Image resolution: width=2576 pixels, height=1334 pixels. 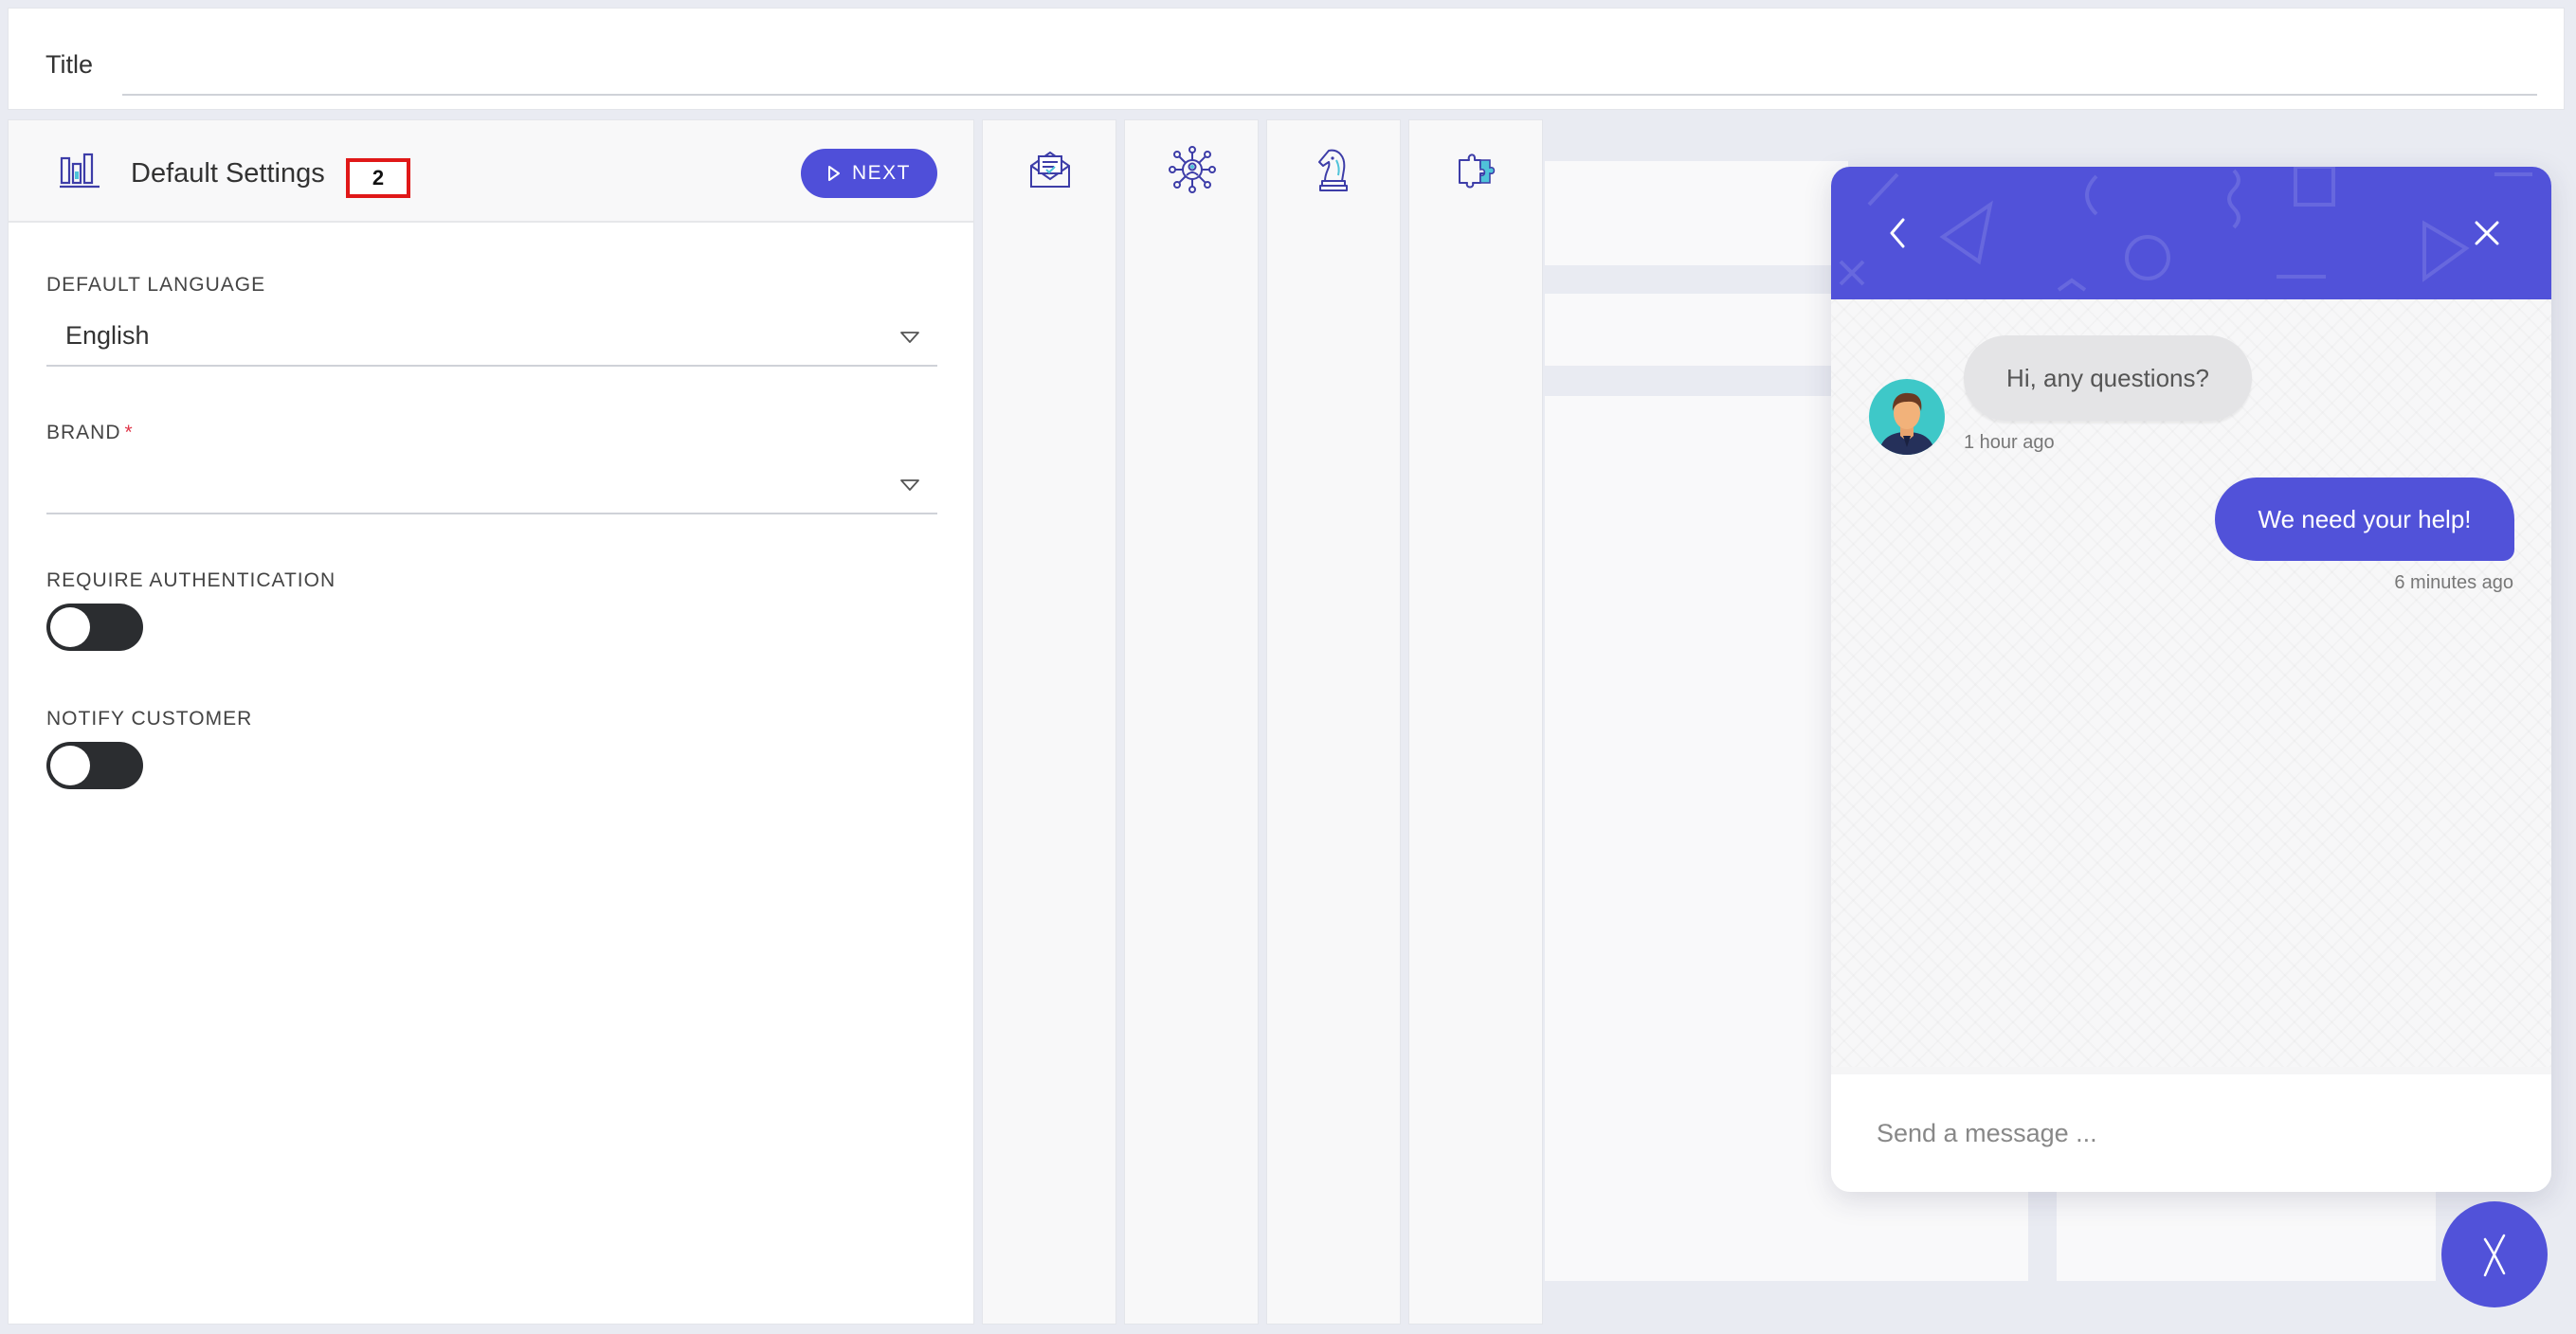 I want to click on header-pattern, so click(x=2185, y=229).